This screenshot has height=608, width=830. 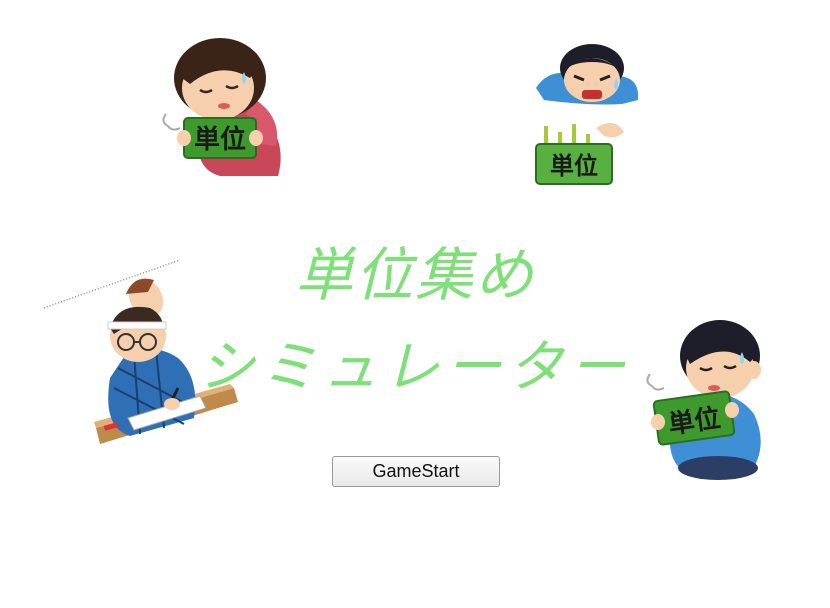 What do you see at coordinates (414, 275) in the screenshot?
I see `game-title-line-1: 単位集め` at bounding box center [414, 275].